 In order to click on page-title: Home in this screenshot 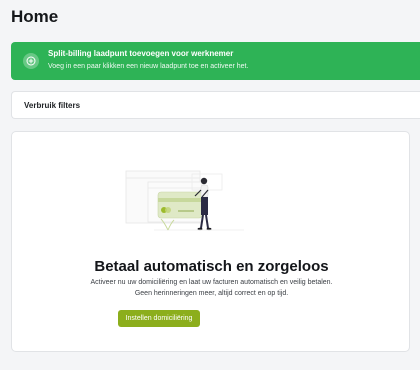, I will do `click(35, 16)`.